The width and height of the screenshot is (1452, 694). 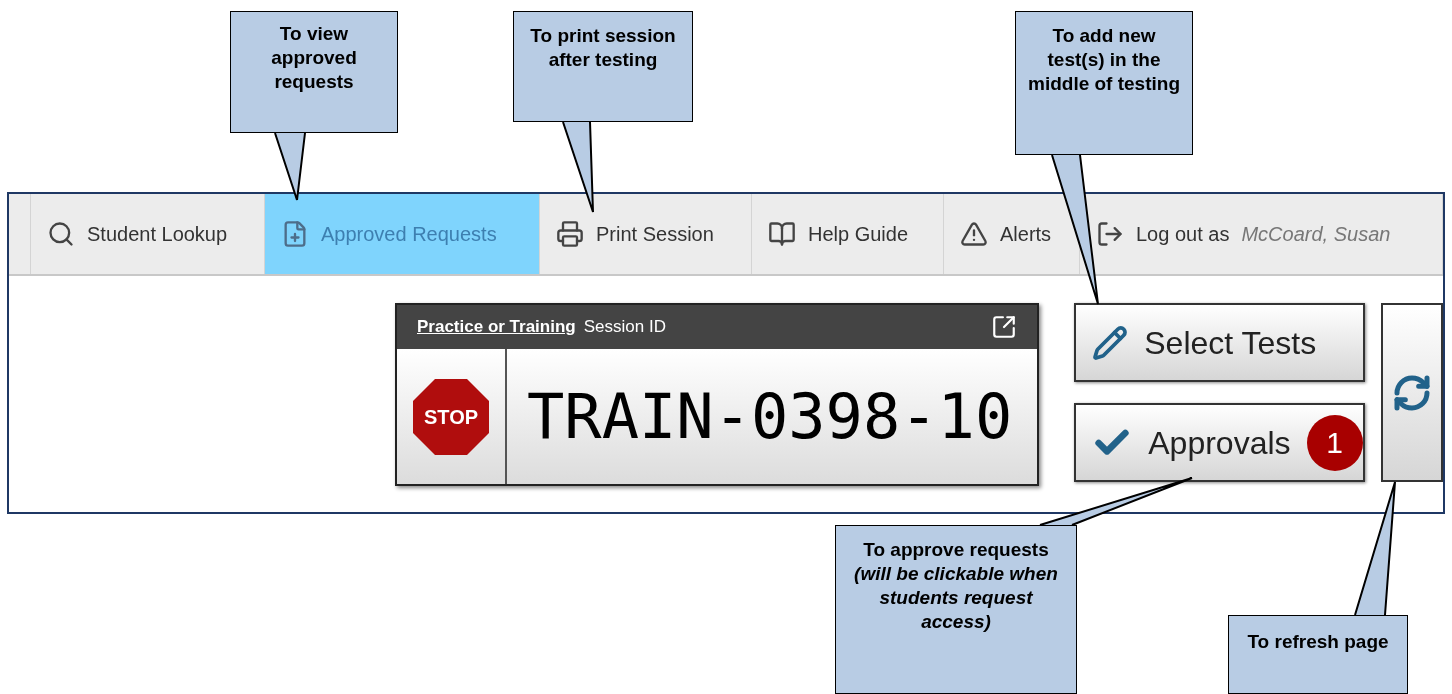 I want to click on toolbar-tab: Print Session, so click(x=646, y=234).